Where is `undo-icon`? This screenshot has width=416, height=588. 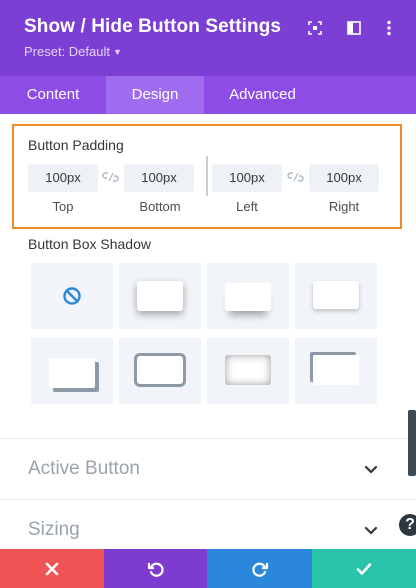 undo-icon is located at coordinates (155, 569).